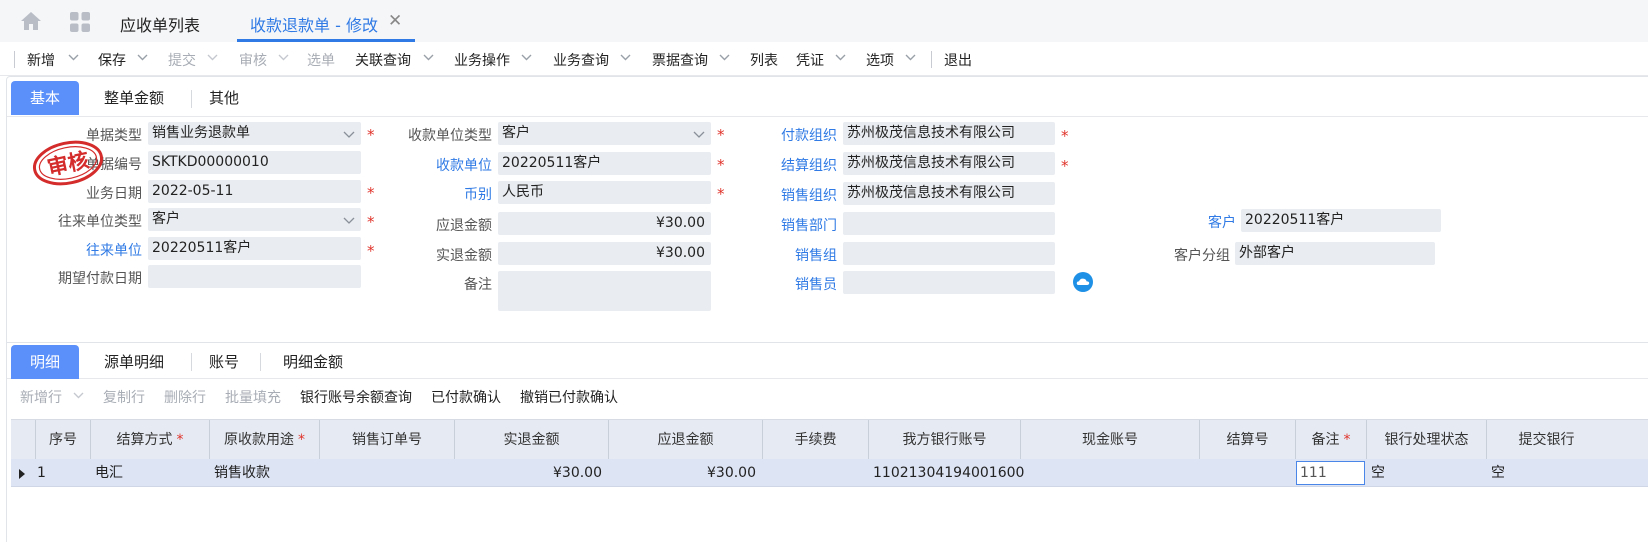 The height and width of the screenshot is (542, 1648). Describe the element at coordinates (1341, 220) in the screenshot. I see `customer-field: 20220511客户` at that location.